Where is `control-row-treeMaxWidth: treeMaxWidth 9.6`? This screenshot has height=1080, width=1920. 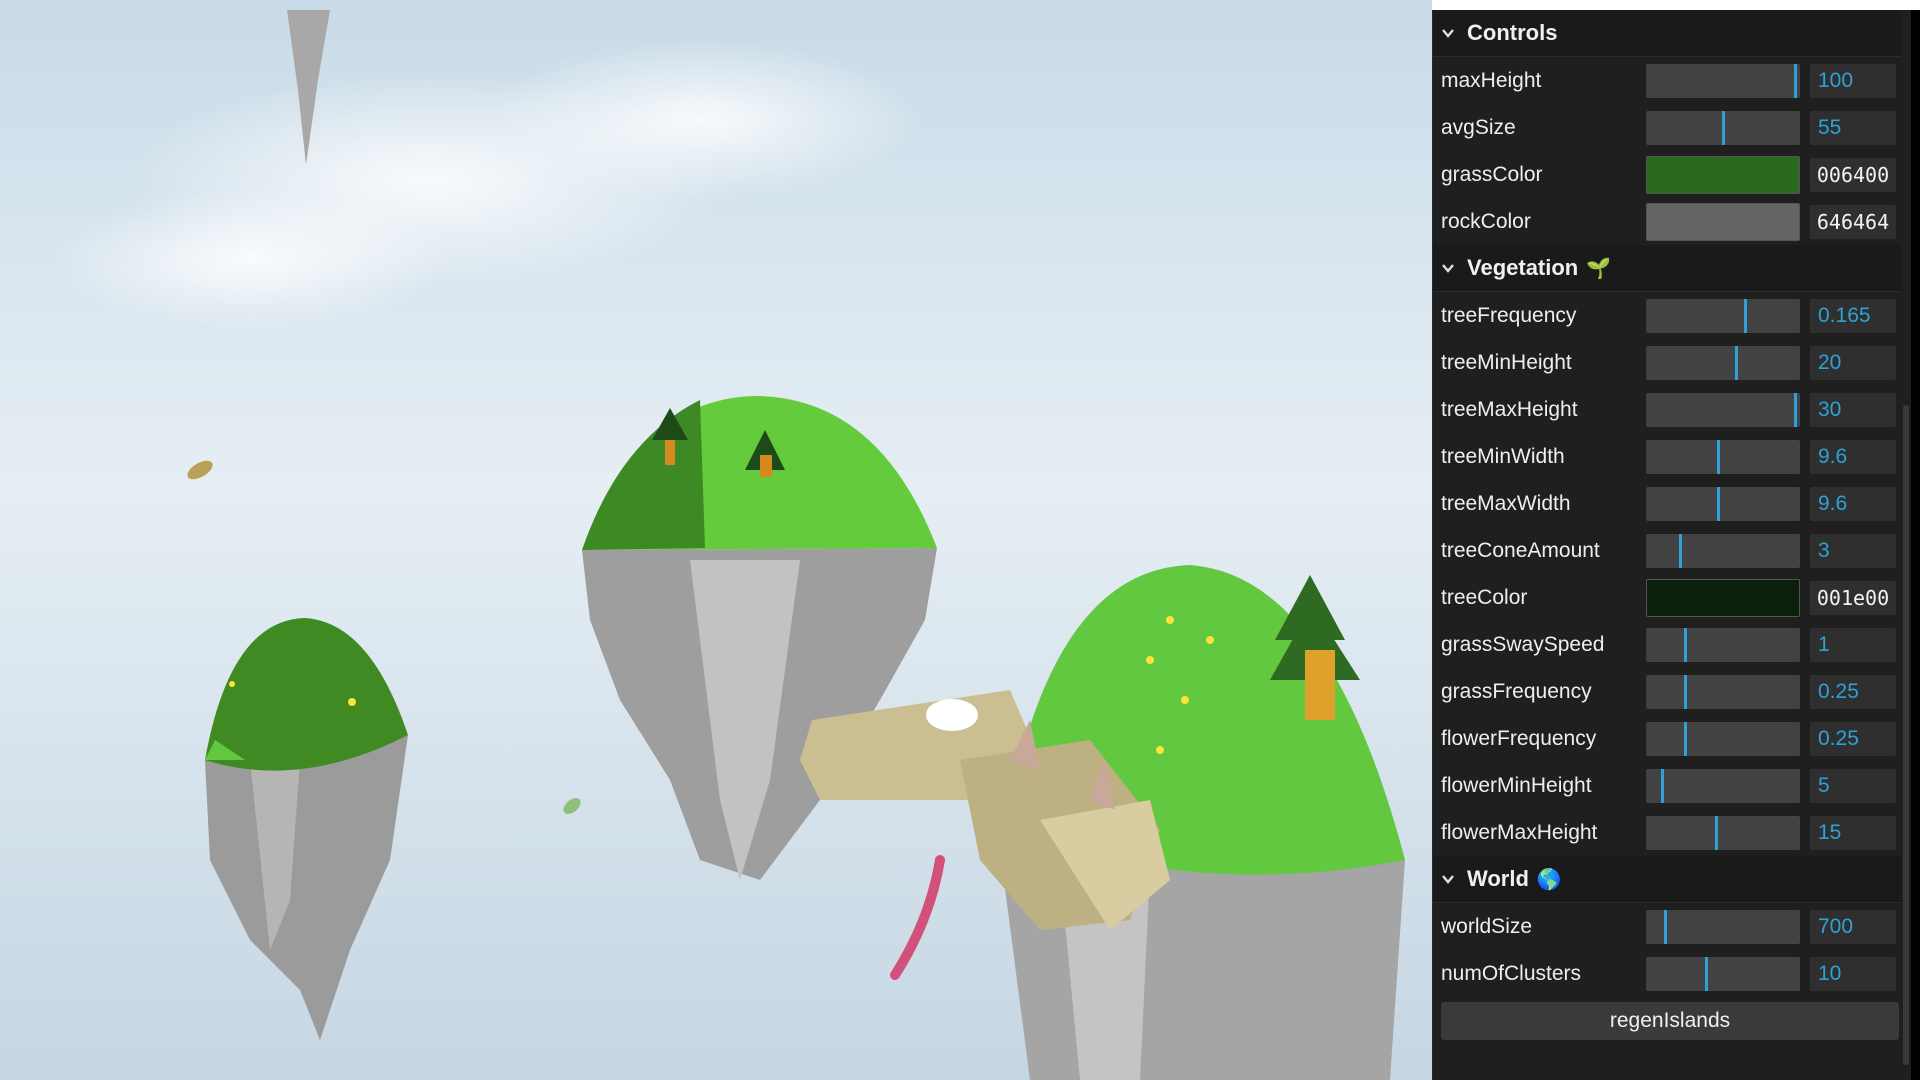 control-row-treeMaxWidth: treeMaxWidth 9.6 is located at coordinates (1672, 503).